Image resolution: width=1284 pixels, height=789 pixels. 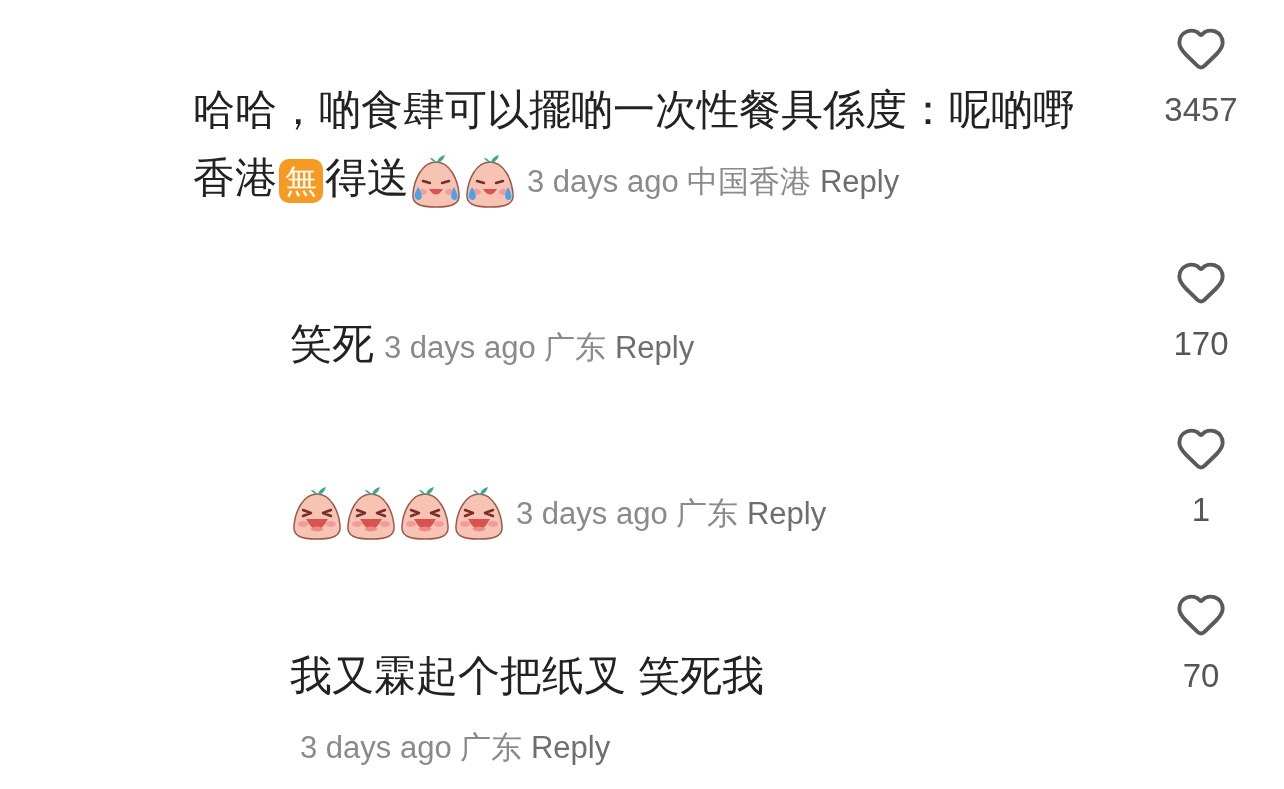 I want to click on comment-text: 笑死, so click(x=332, y=343).